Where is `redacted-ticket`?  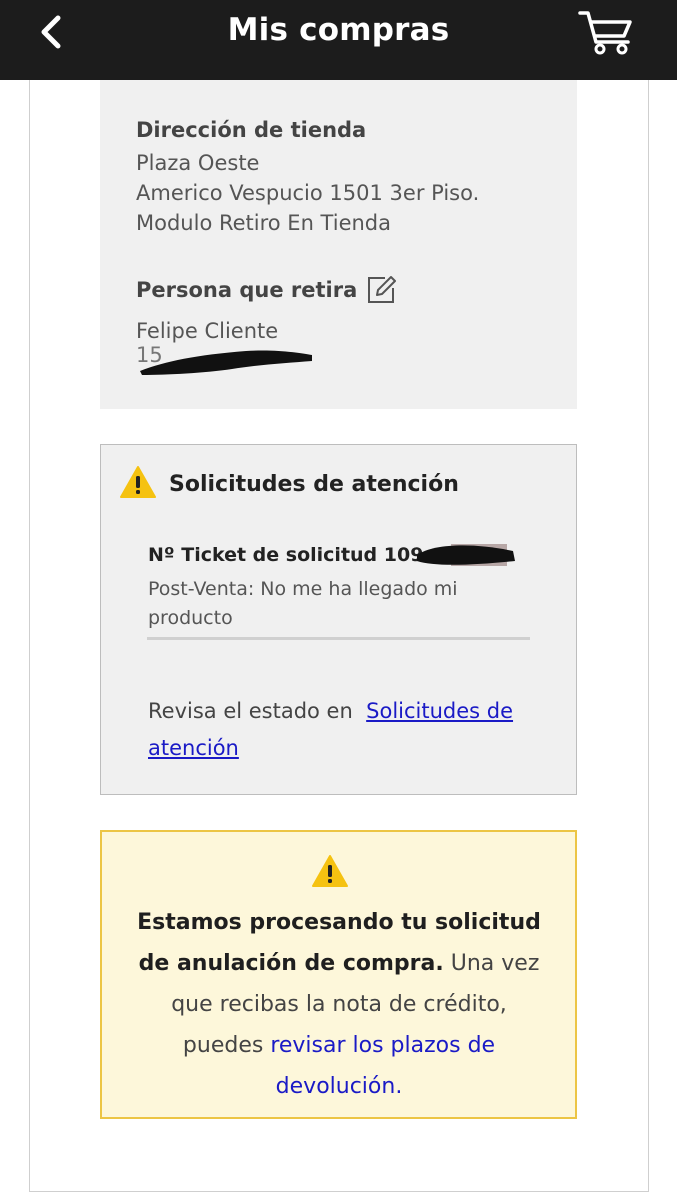
redacted-ticket is located at coordinates (466, 555).